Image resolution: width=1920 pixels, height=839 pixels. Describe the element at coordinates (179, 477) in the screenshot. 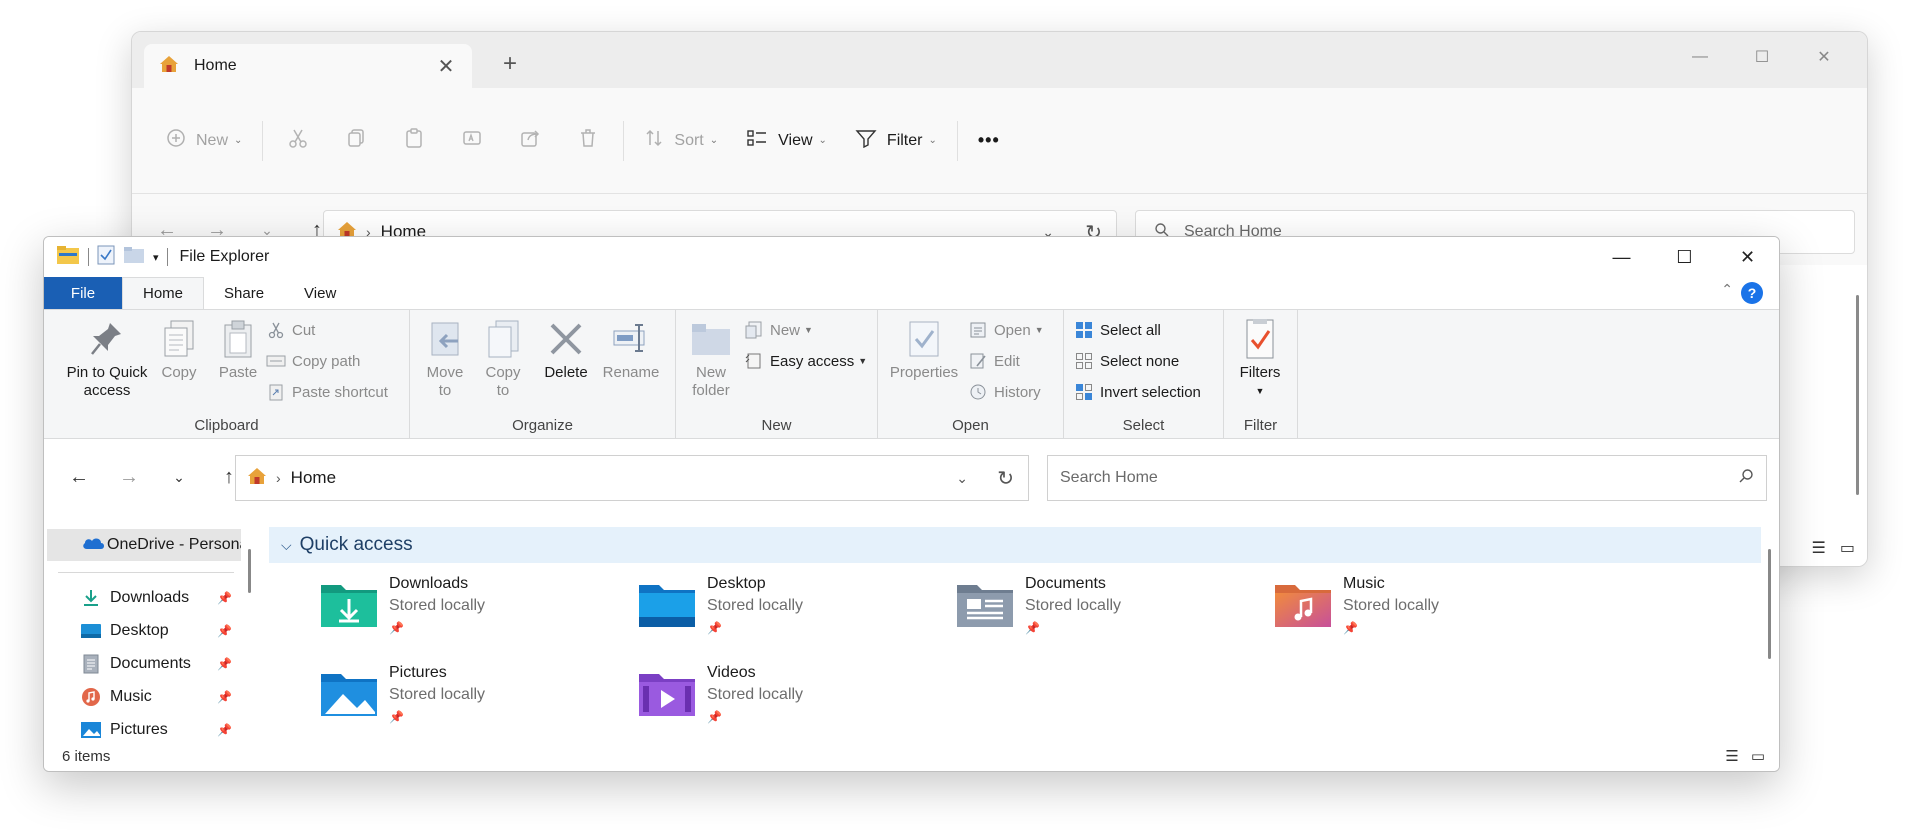

I see `recent-locations-icon: ⌄` at that location.